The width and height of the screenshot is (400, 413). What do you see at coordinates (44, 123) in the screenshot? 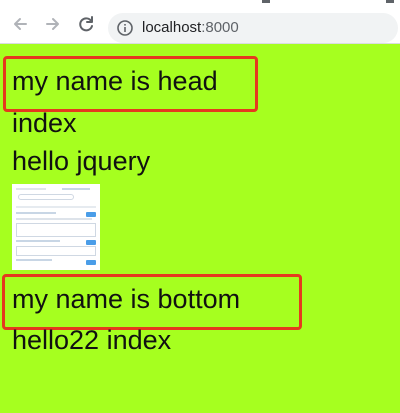
I see `index-text: index` at bounding box center [44, 123].